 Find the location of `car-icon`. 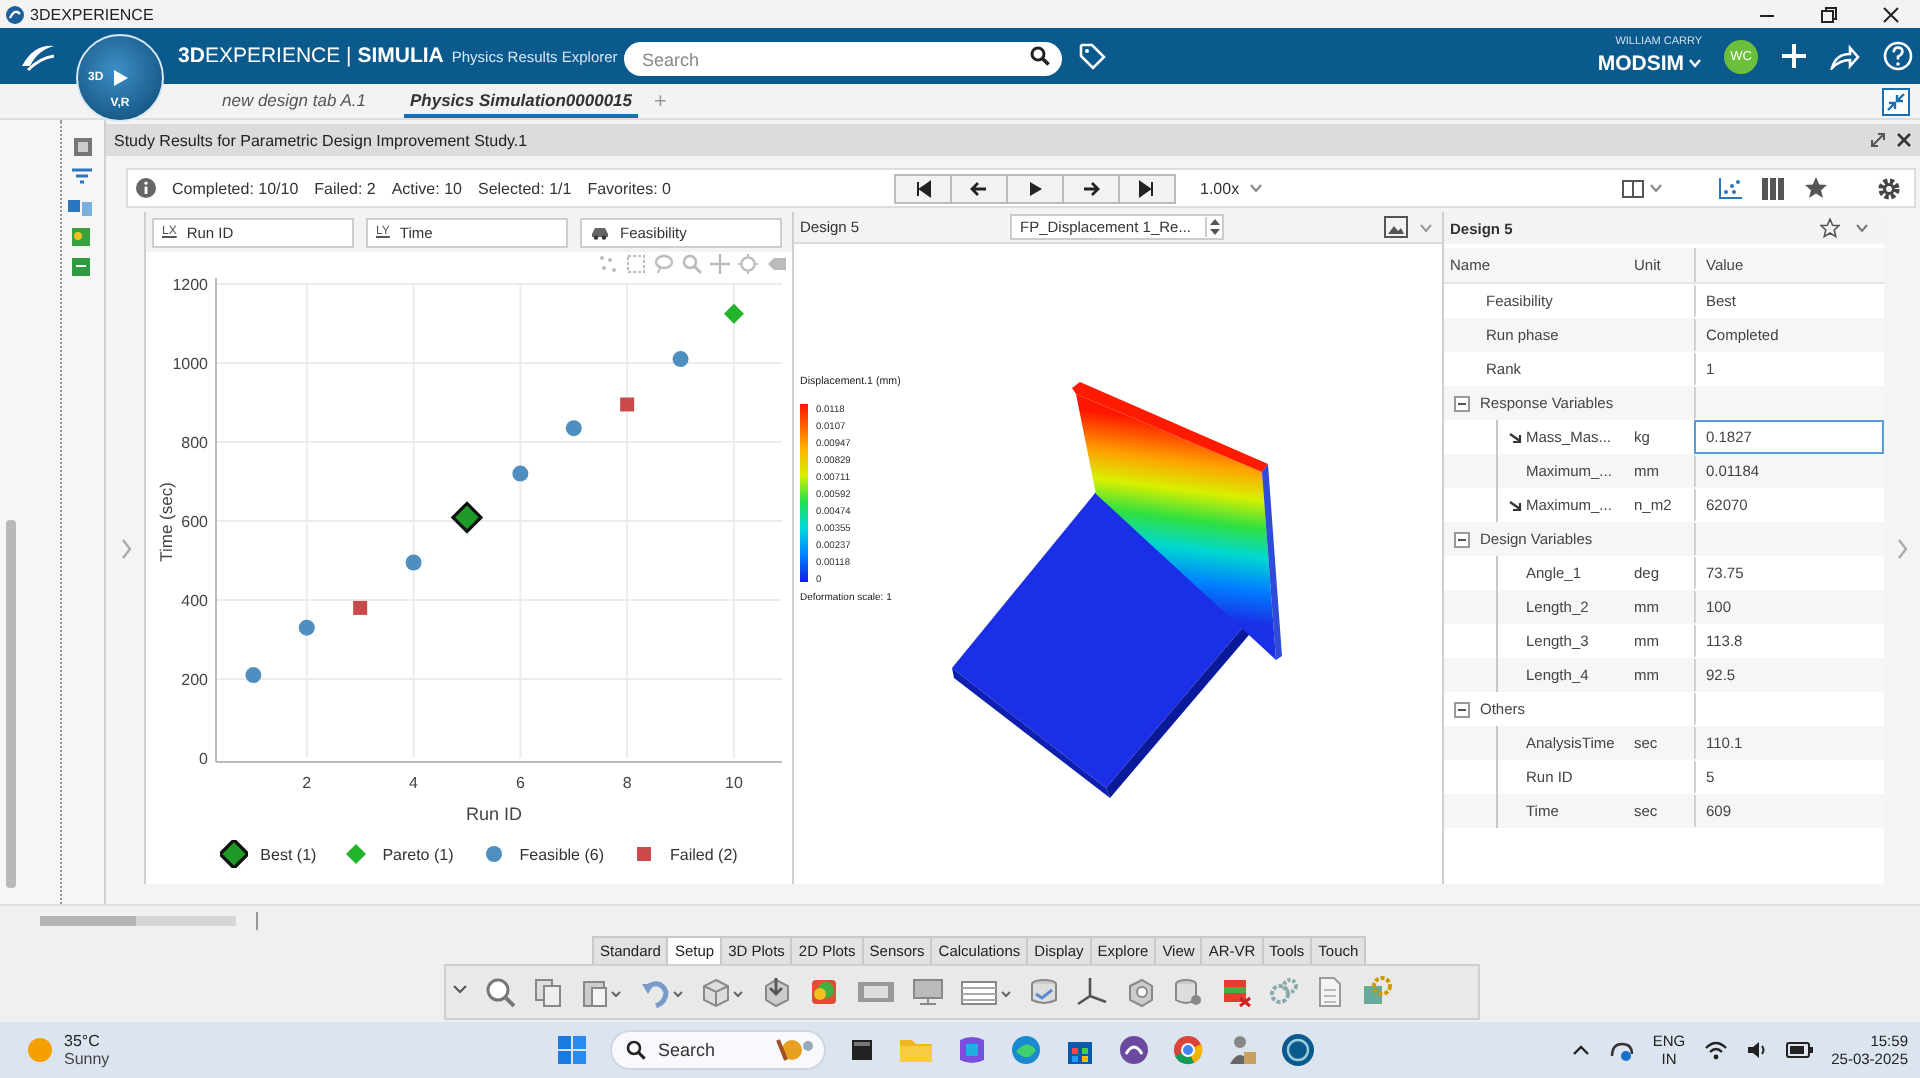

car-icon is located at coordinates (600, 232).